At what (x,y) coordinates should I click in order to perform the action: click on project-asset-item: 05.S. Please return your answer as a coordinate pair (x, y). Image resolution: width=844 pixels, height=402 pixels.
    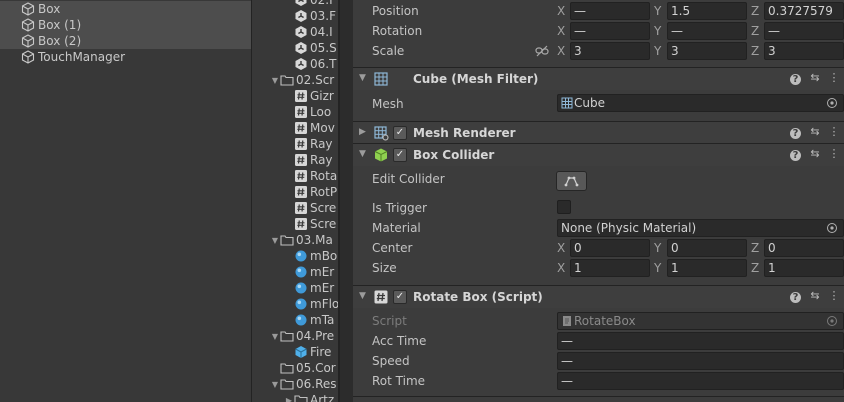
    Looking at the image, I should click on (310, 48).